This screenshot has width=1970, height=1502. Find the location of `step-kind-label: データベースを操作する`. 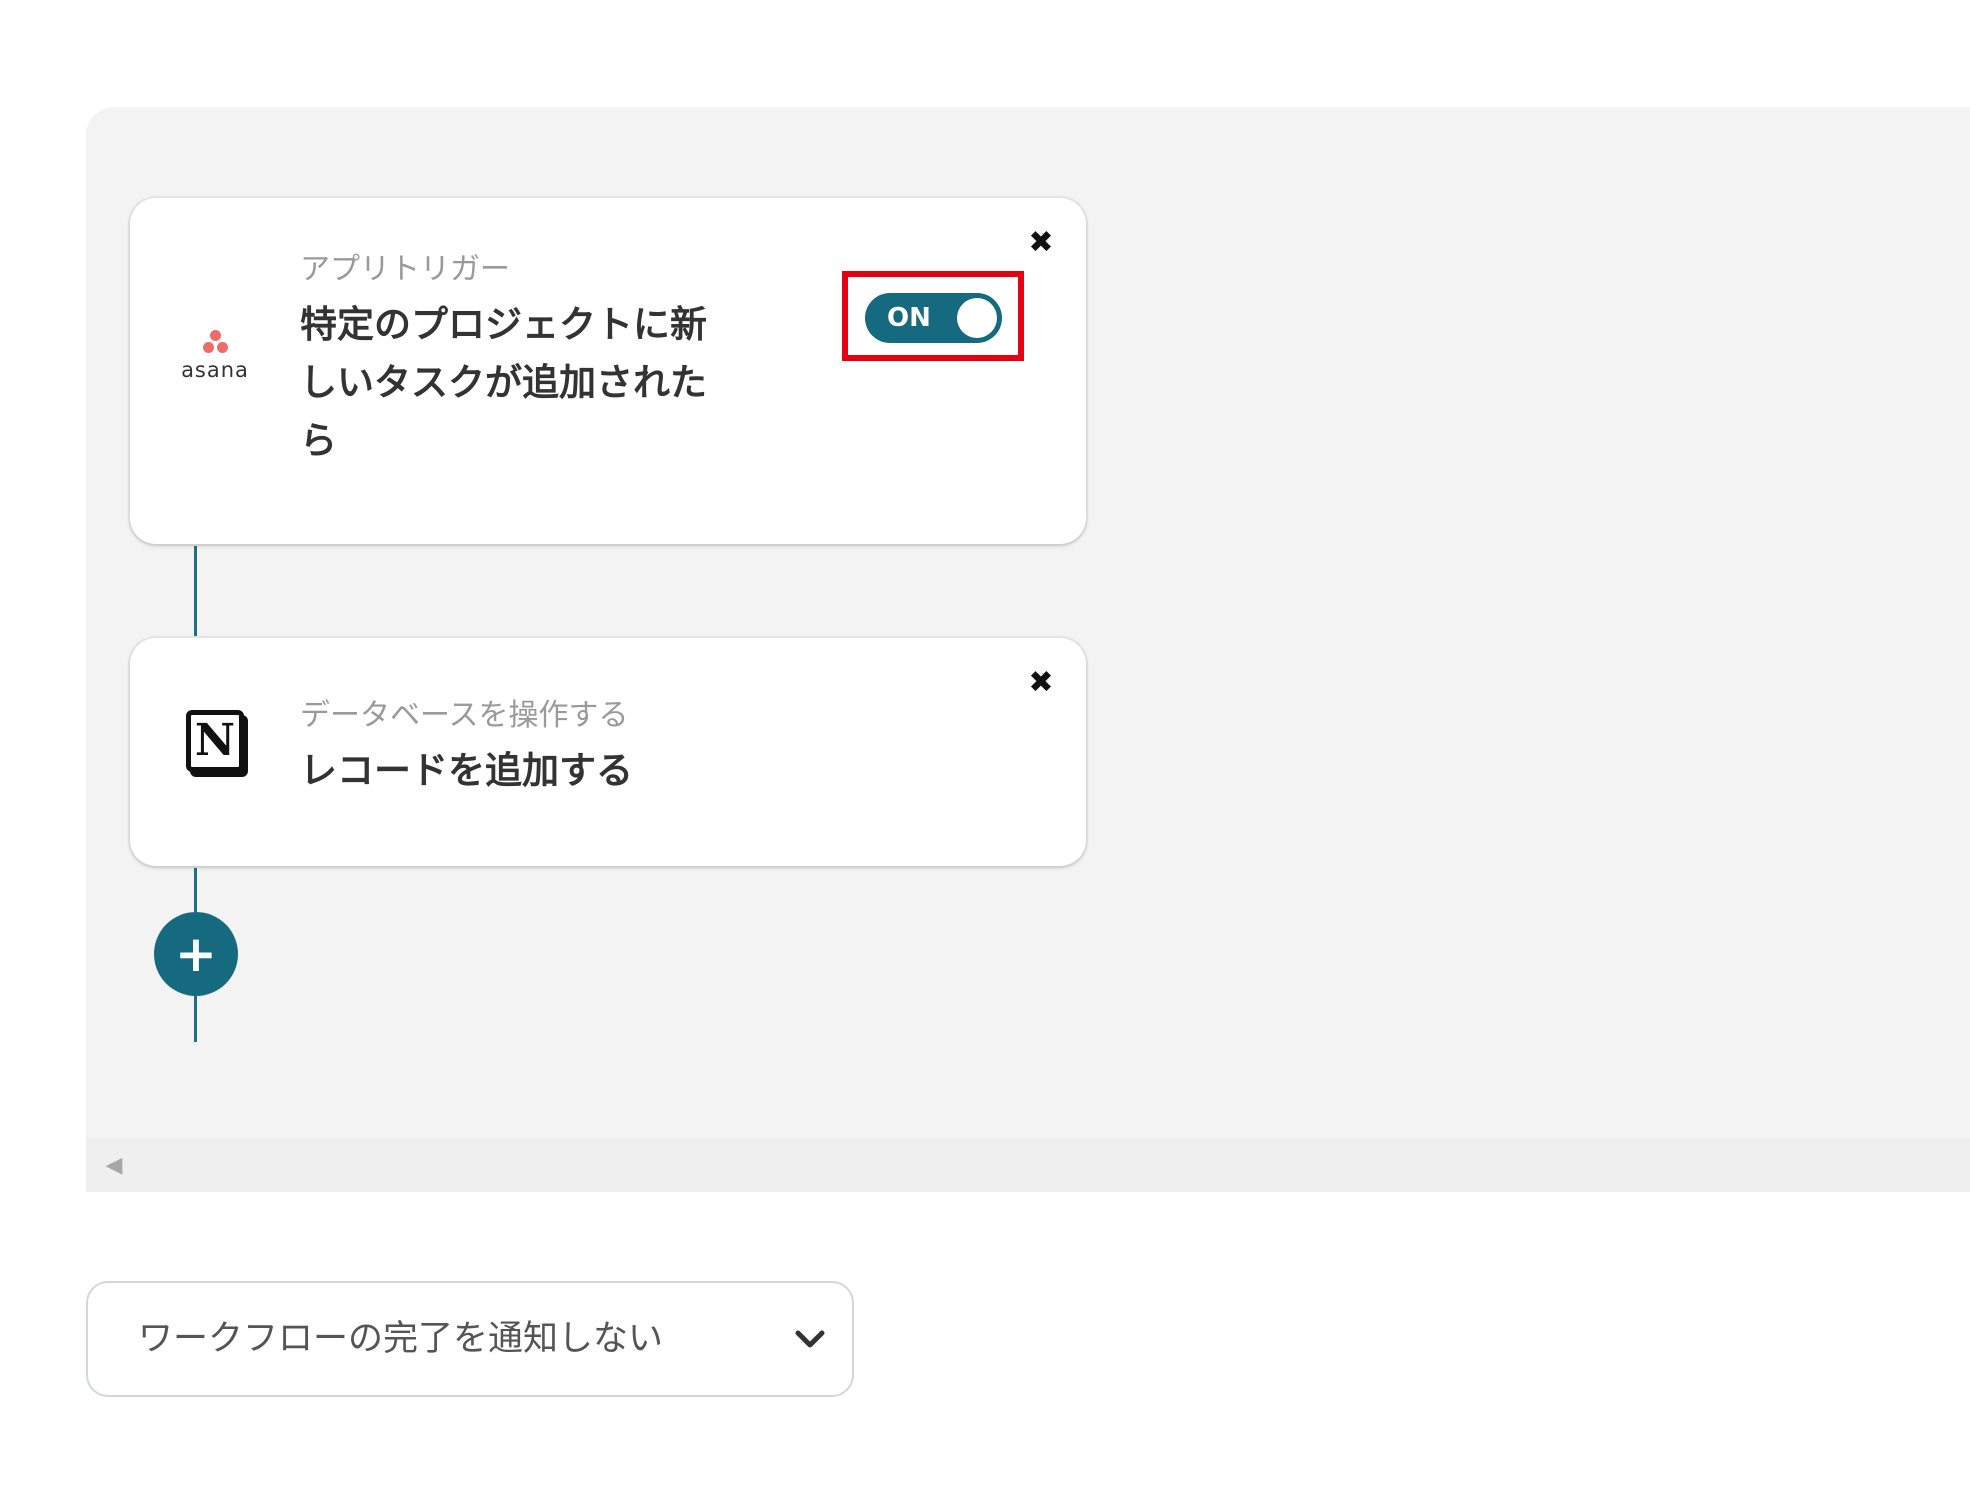

step-kind-label: データベースを操作する is located at coordinates (464, 715).